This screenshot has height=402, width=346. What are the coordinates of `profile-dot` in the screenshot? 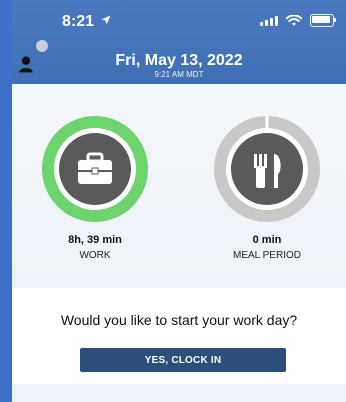 It's located at (42, 46).